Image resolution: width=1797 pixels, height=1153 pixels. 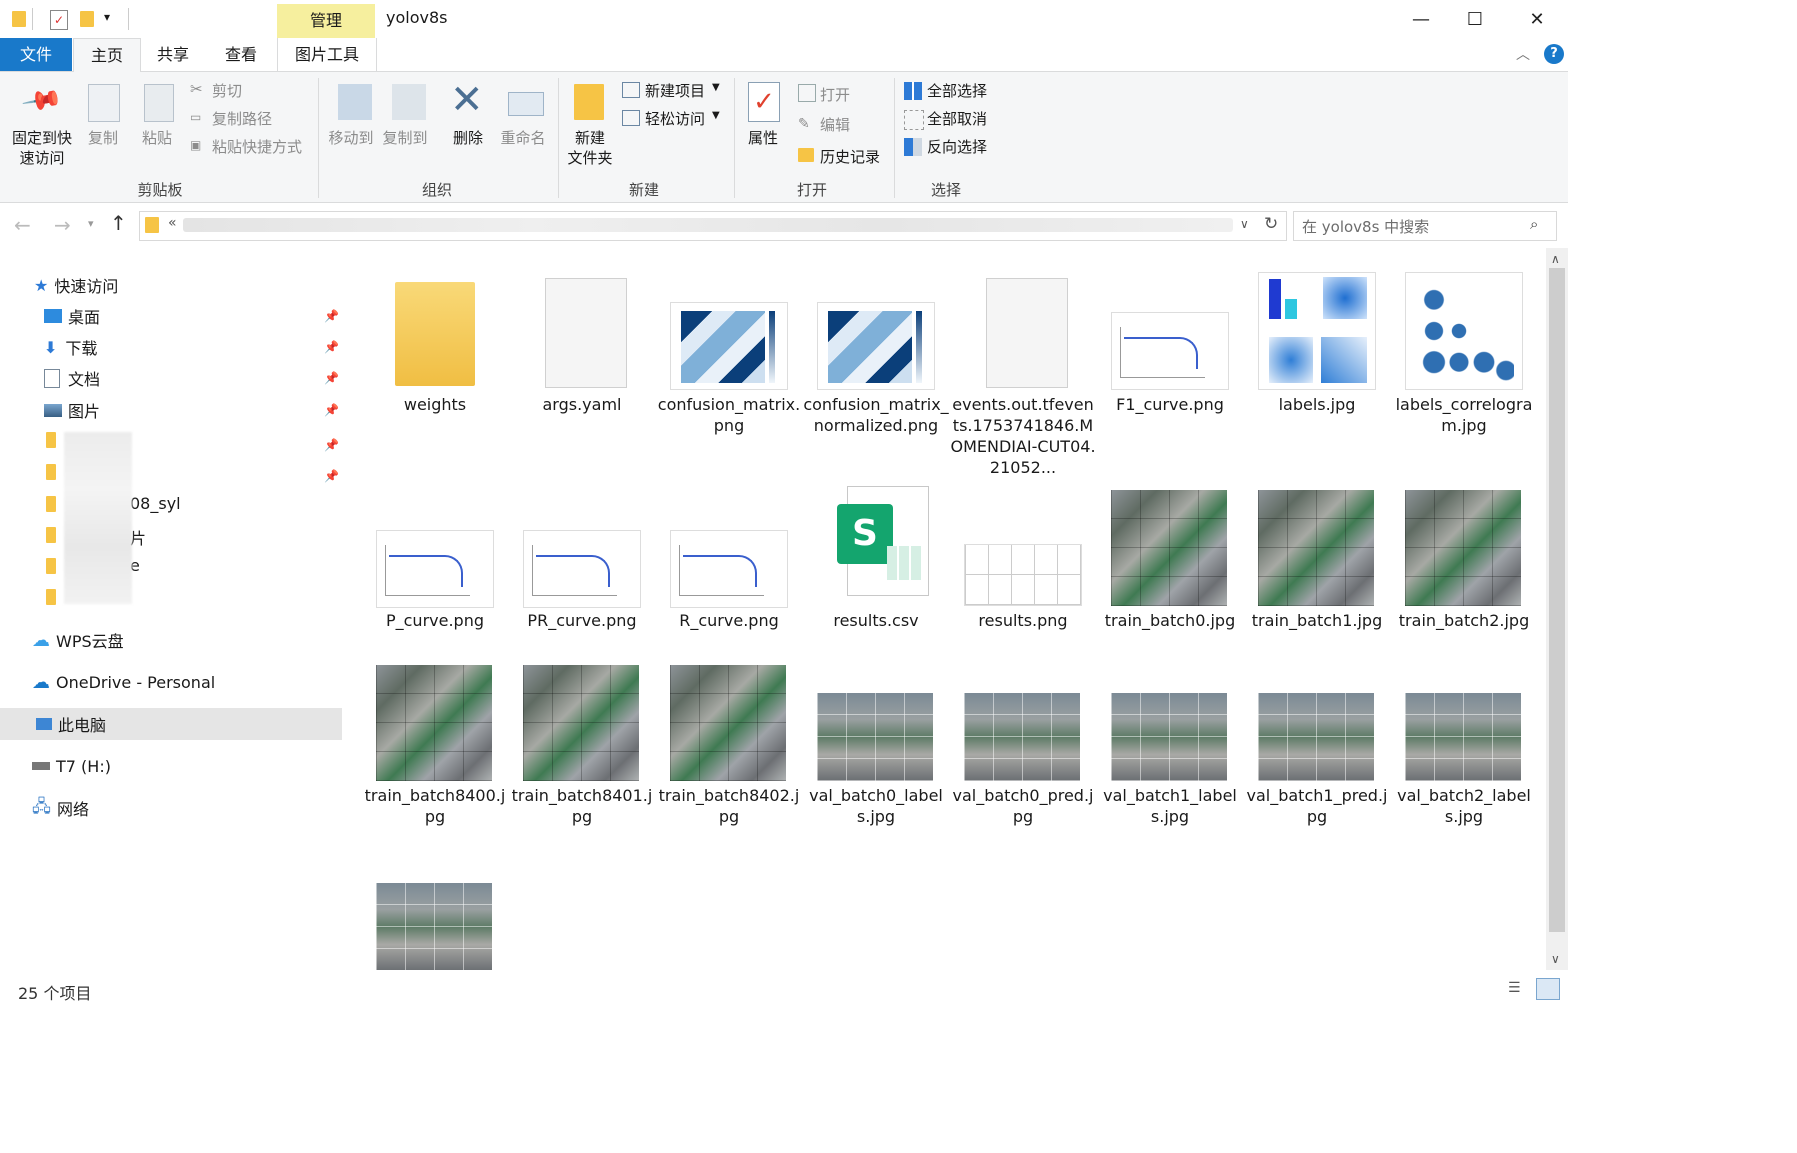 I want to click on nav-documents: 文档 📌, so click(x=172, y=378).